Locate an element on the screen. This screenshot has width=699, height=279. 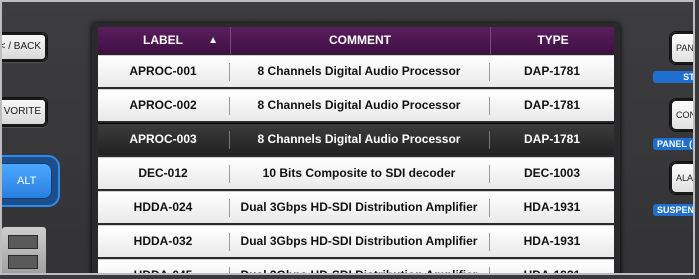
con-status-label: PANEL ( is located at coordinates (673, 144).